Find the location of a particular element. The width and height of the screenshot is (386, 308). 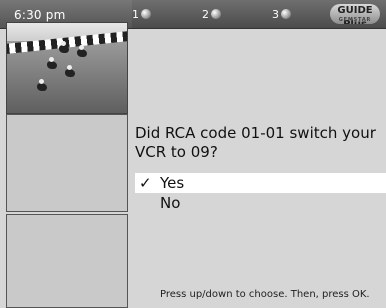

option-yes: ✓ Yes is located at coordinates (260, 183).